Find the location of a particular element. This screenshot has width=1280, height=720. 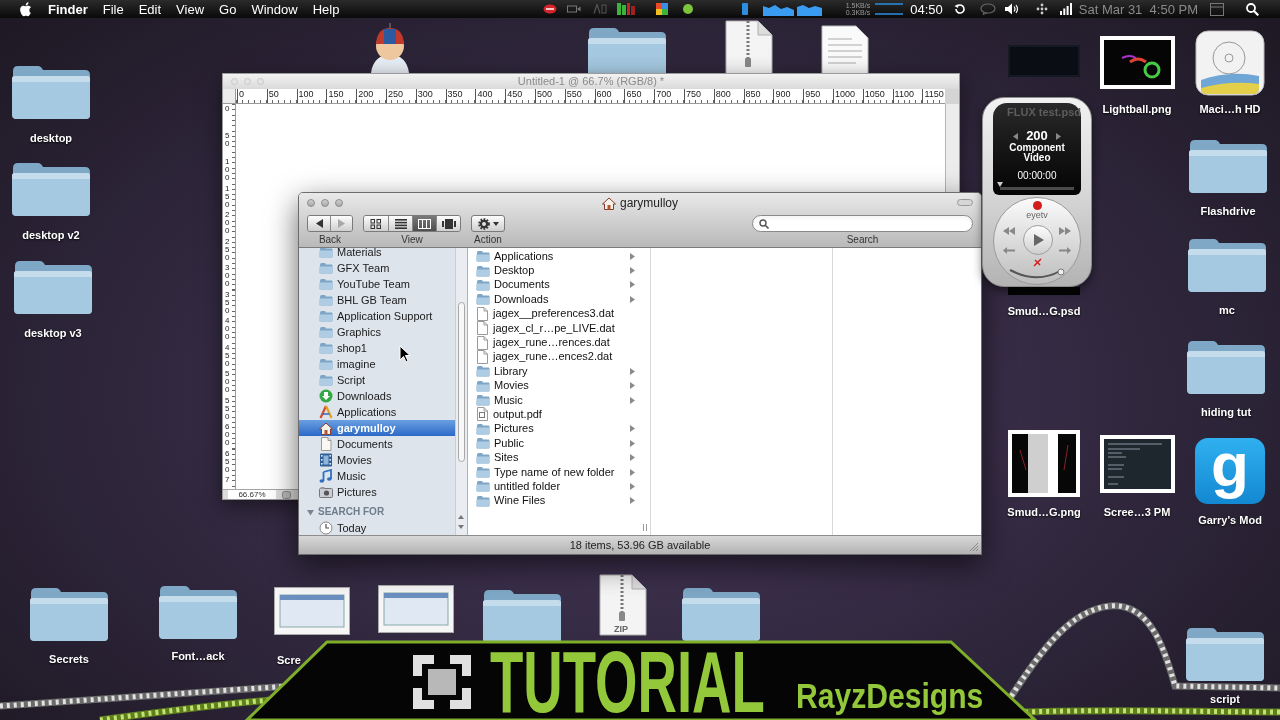

sidebar-item: Downloads is located at coordinates (377, 396).